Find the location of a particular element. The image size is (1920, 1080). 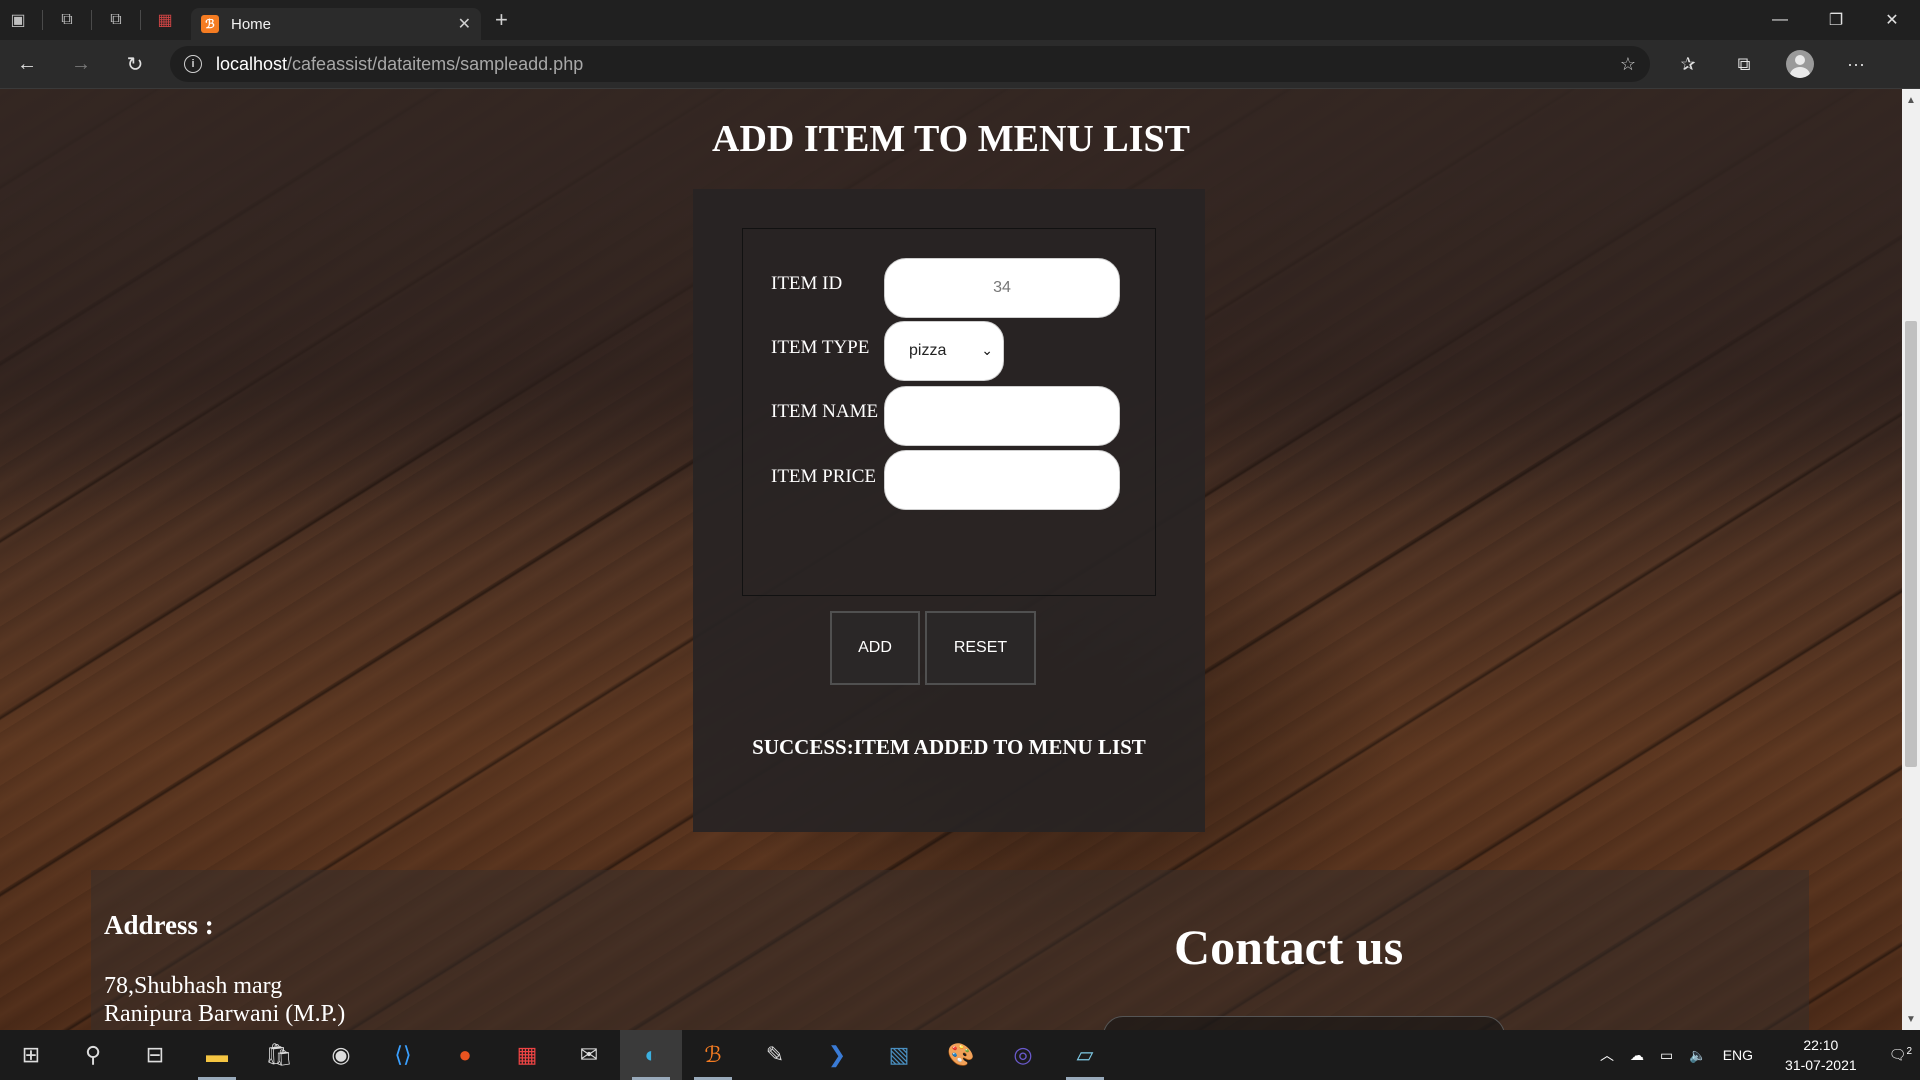

windows-start-icon: ⊞ is located at coordinates (31, 1055).